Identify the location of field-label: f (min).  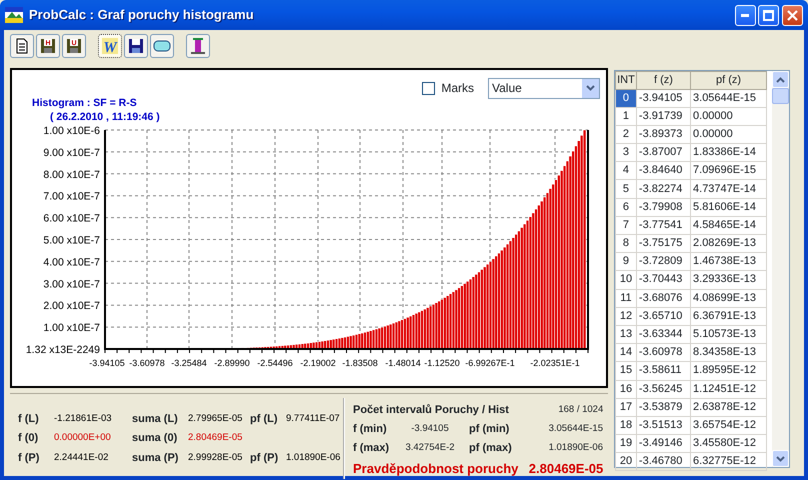
(370, 430).